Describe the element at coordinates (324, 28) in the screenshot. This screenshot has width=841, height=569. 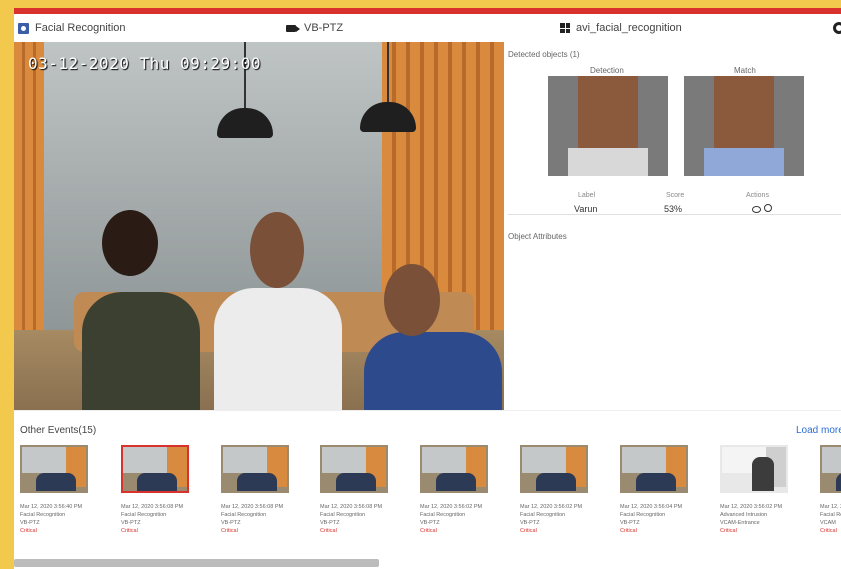
I see `camera-name: VB-PTZ` at that location.